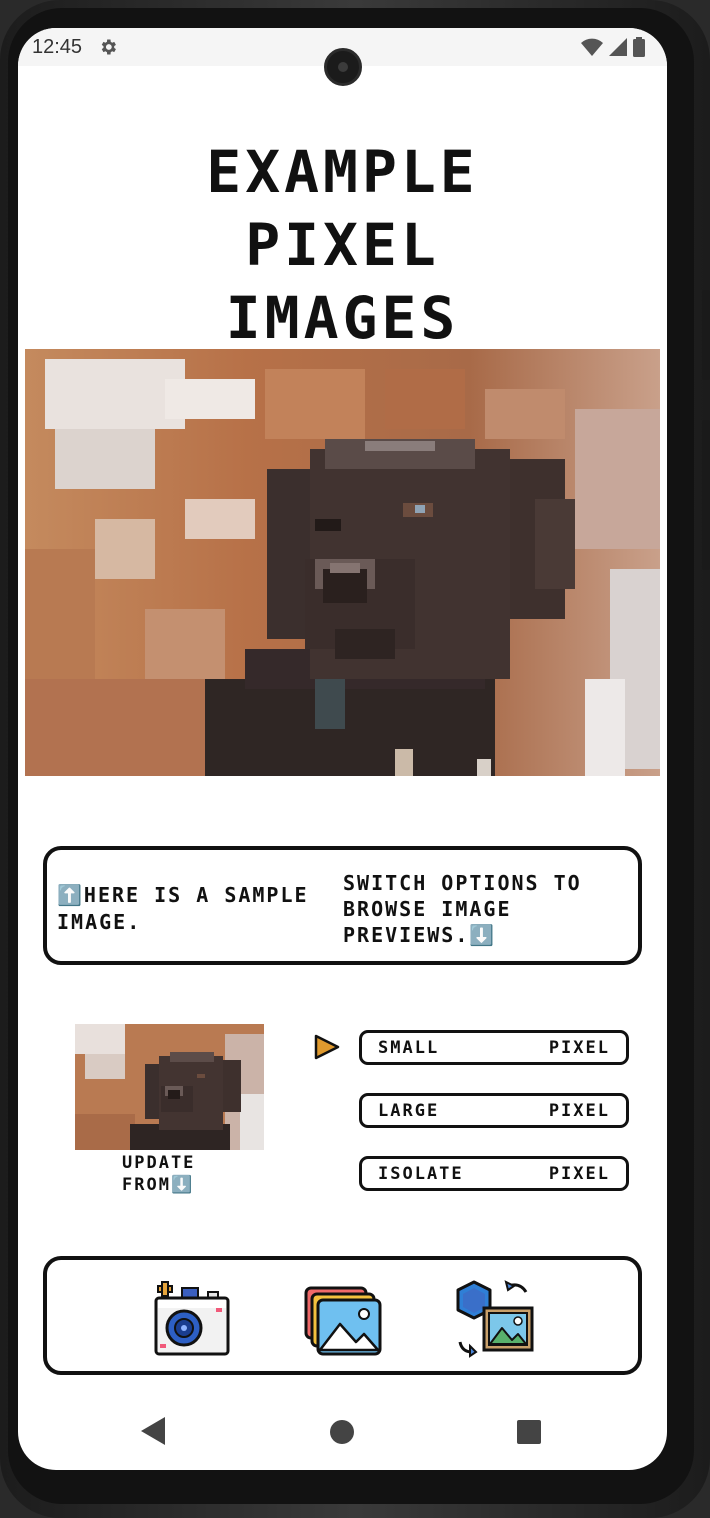 This screenshot has height=1518, width=710. Describe the element at coordinates (409, 1047) in the screenshot. I see `option-label-left: SMALL` at that location.